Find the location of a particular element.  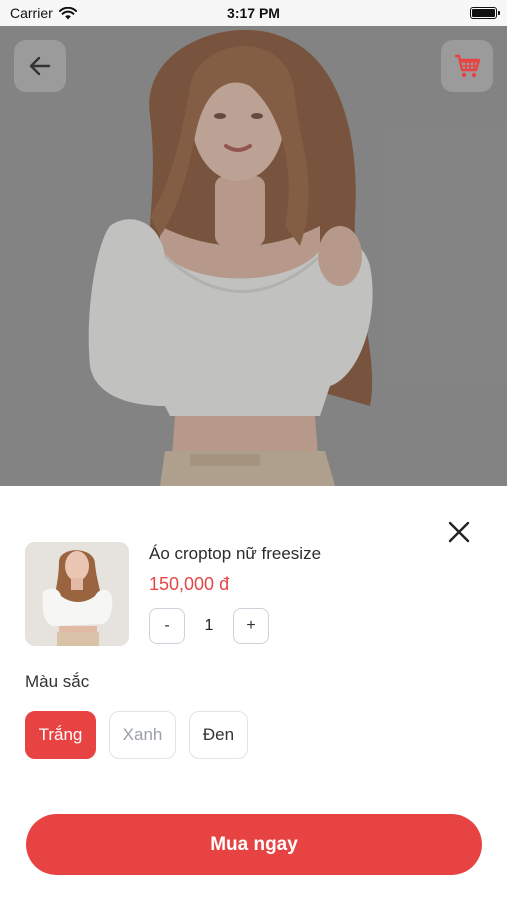

carrier-label: Carrier is located at coordinates (31, 13).